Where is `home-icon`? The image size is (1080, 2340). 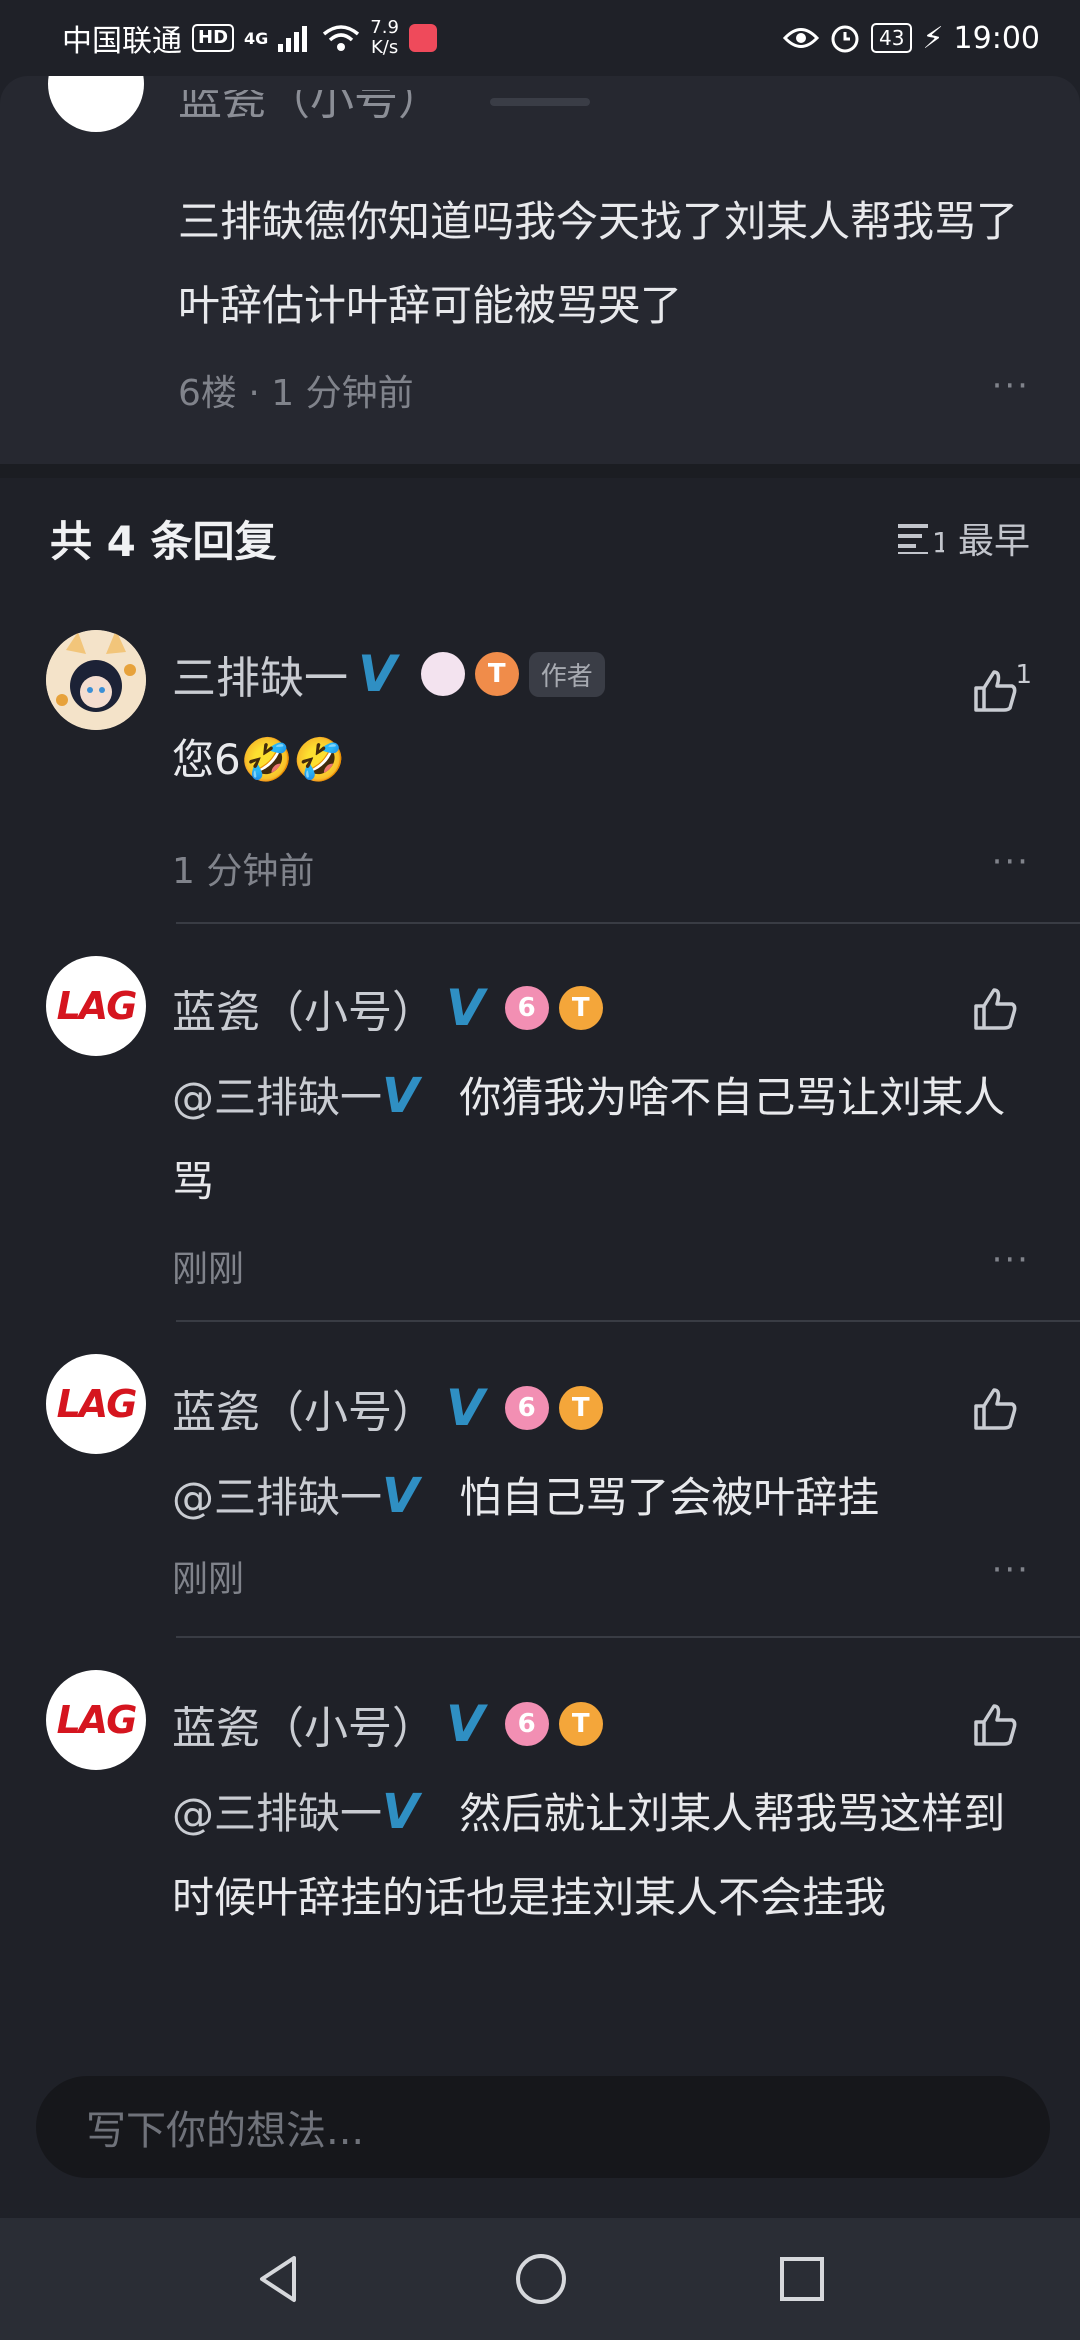
home-icon is located at coordinates (541, 2279).